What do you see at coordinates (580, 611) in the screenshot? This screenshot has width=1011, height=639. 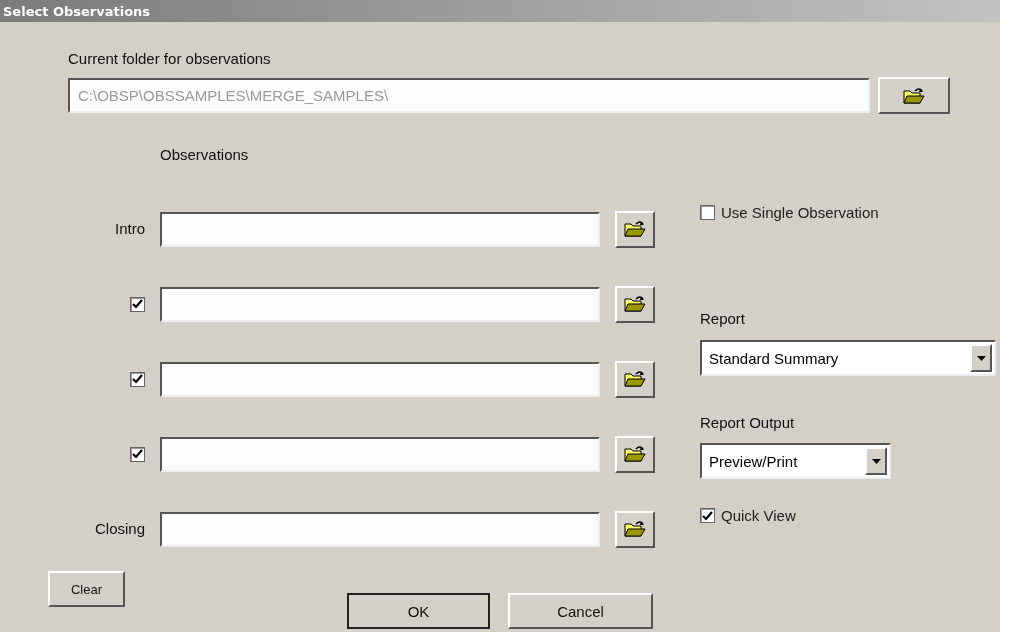 I see `cancel-button: Cancel` at bounding box center [580, 611].